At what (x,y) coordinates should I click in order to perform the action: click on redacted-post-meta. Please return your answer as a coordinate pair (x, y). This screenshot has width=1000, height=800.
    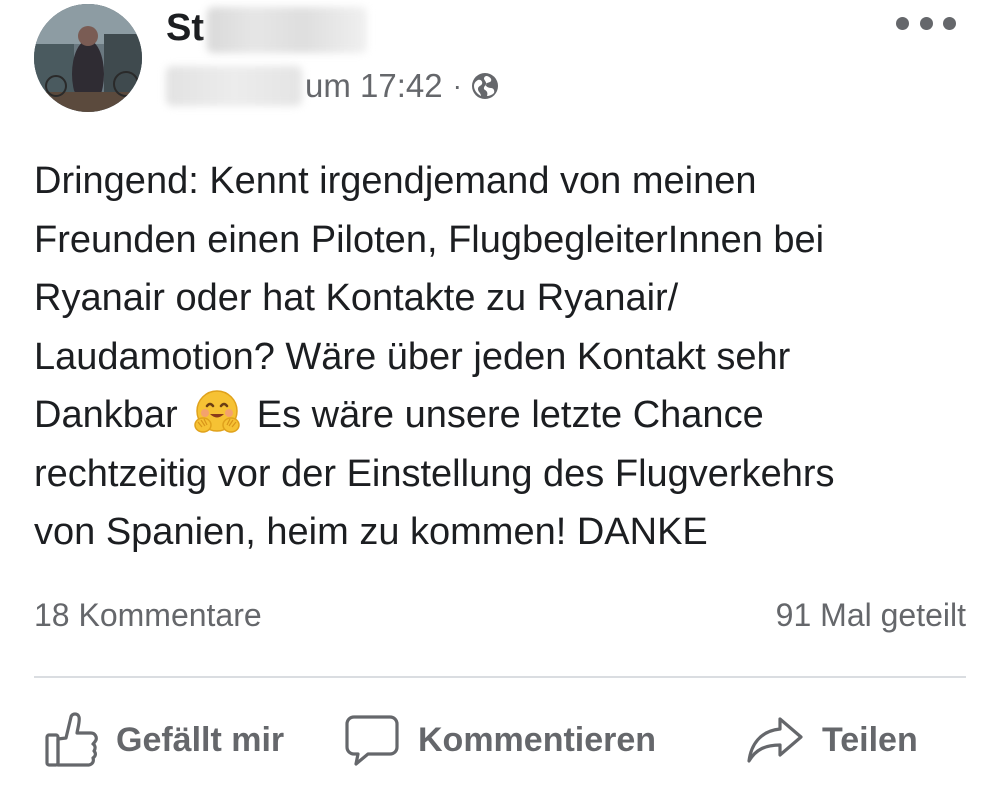
    Looking at the image, I should click on (234, 86).